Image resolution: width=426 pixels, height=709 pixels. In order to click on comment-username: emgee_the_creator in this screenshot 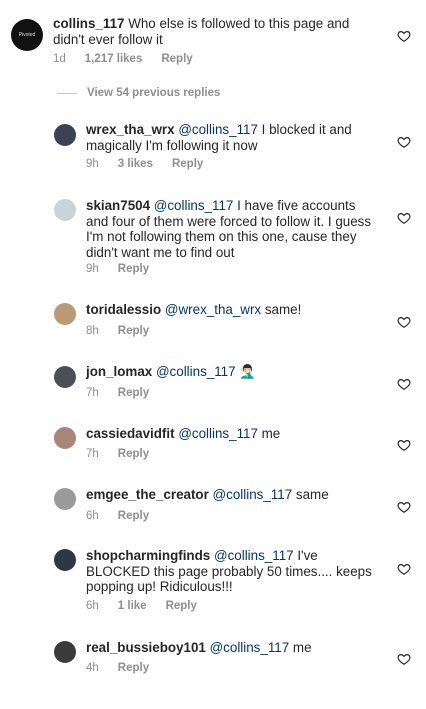, I will do `click(147, 494)`.